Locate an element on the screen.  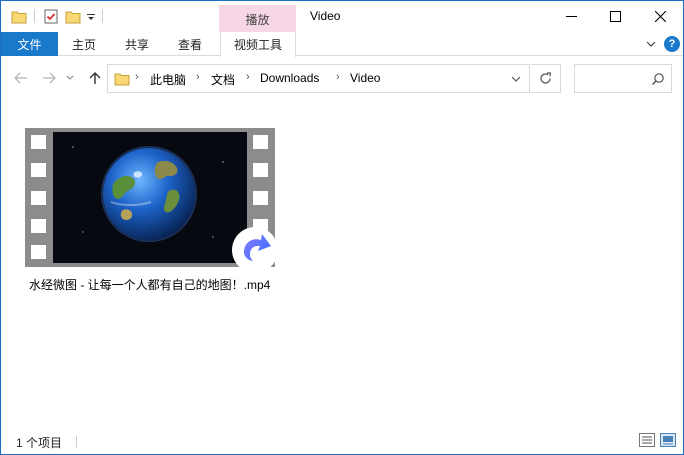
close-button is located at coordinates (660, 16).